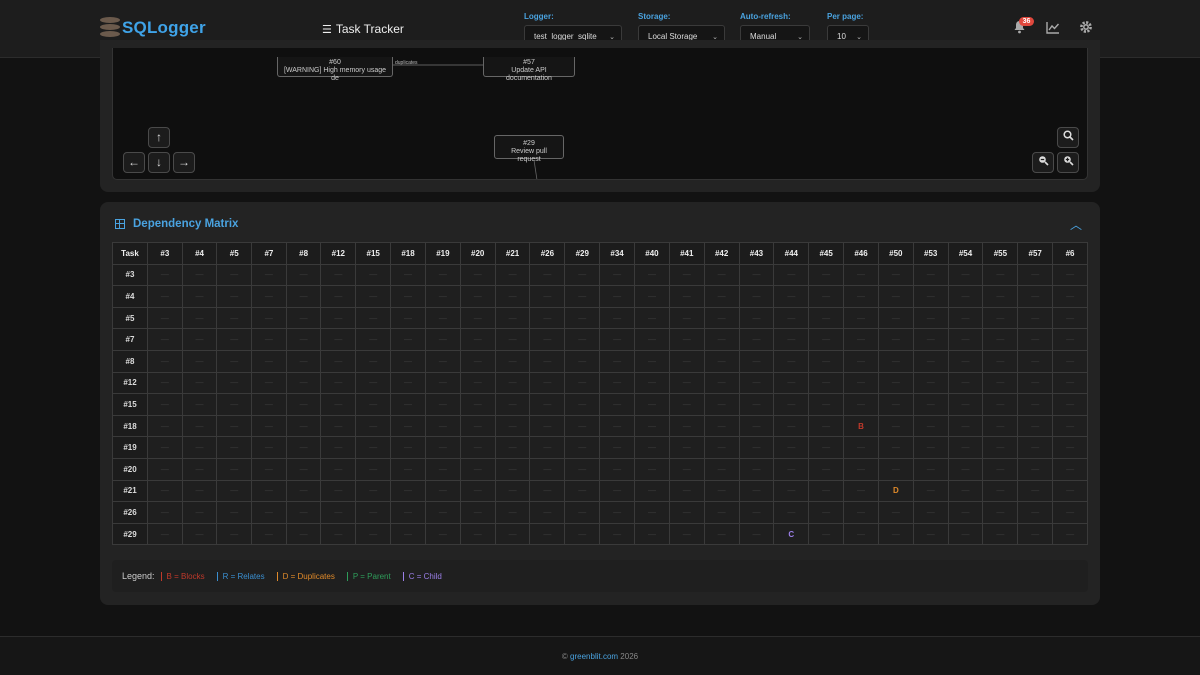  Describe the element at coordinates (1076, 224) in the screenshot. I see `collapse-button: ︿` at that location.